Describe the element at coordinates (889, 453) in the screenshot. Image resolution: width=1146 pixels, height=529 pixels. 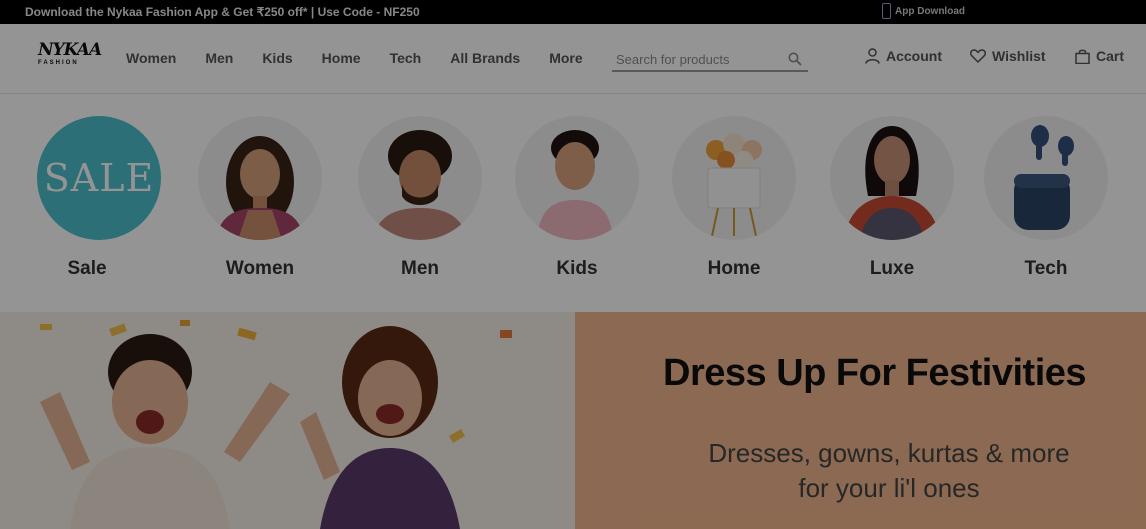
I see `banner-subtitle-line1: Dresses, gowns, kurtas & more` at that location.